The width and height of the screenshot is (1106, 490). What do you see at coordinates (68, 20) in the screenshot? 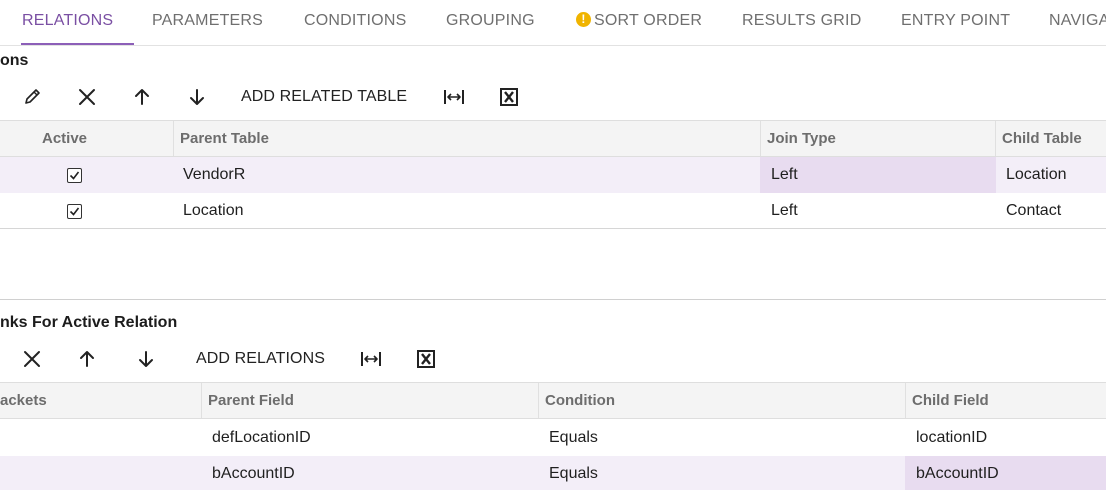
I see `tab-label: RELATIONS` at bounding box center [68, 20].